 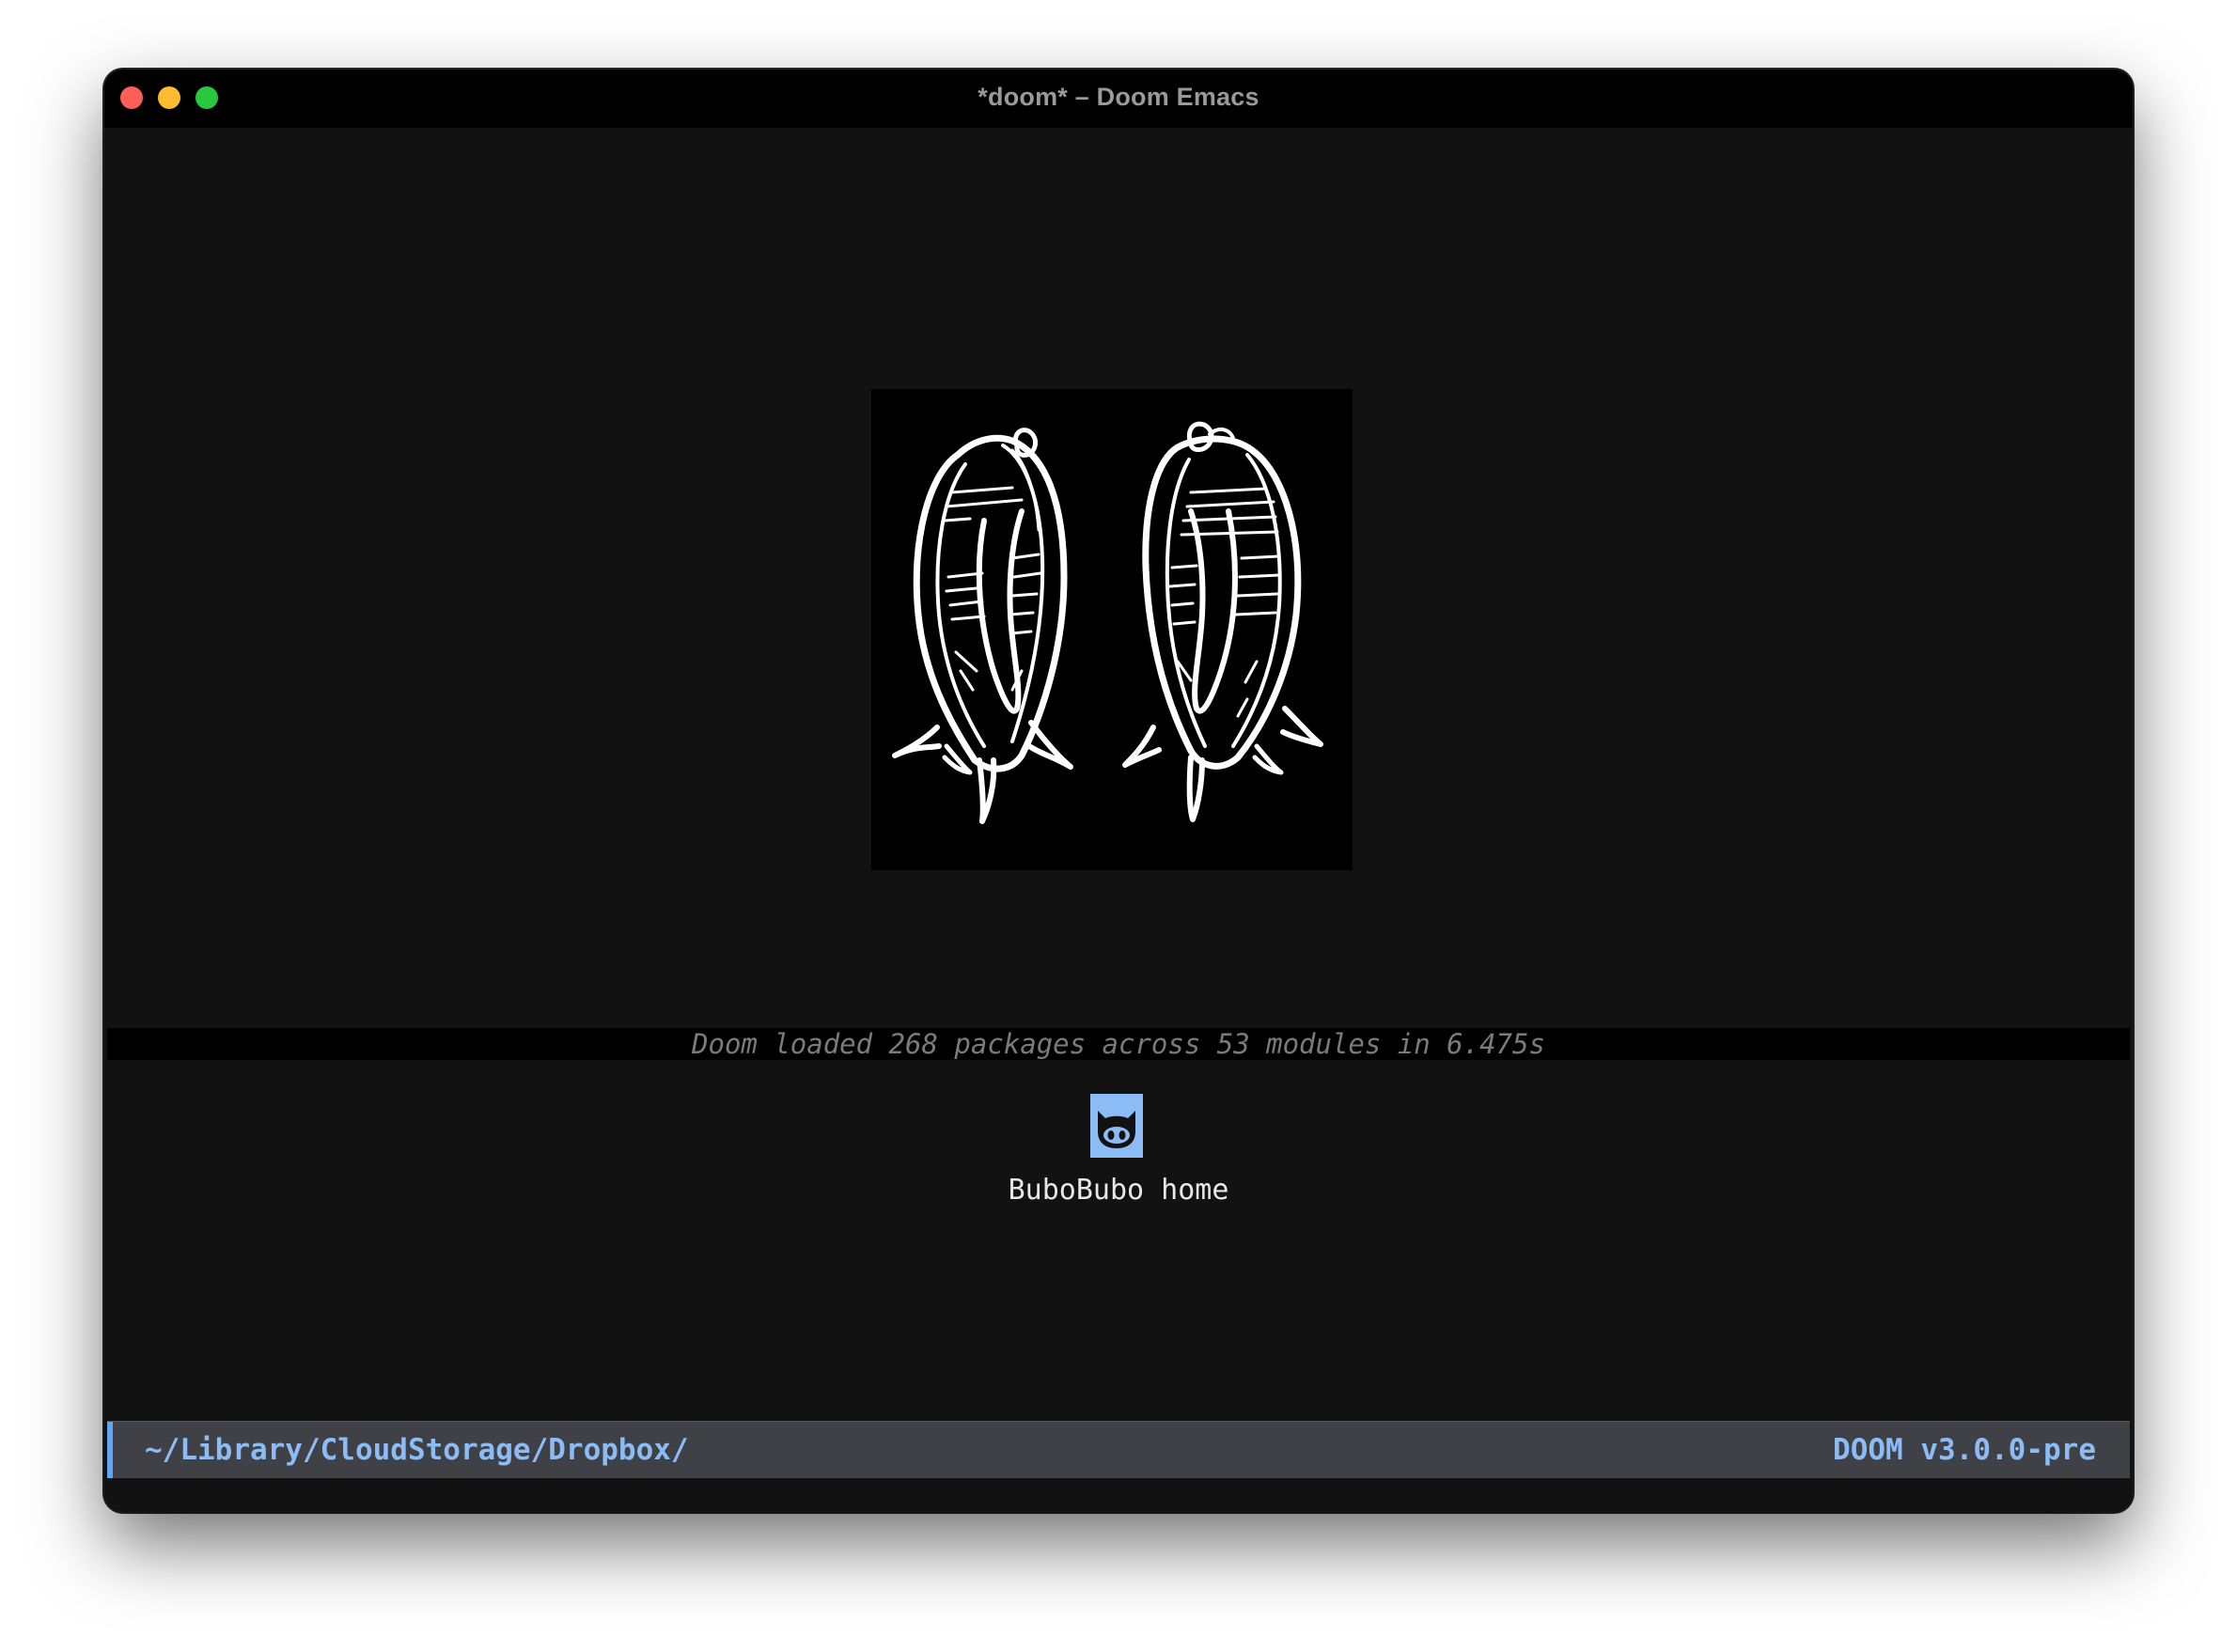 I want to click on modeline-directory-path: ~/Library/CloudStorage/Dropbox/, so click(x=417, y=1450).